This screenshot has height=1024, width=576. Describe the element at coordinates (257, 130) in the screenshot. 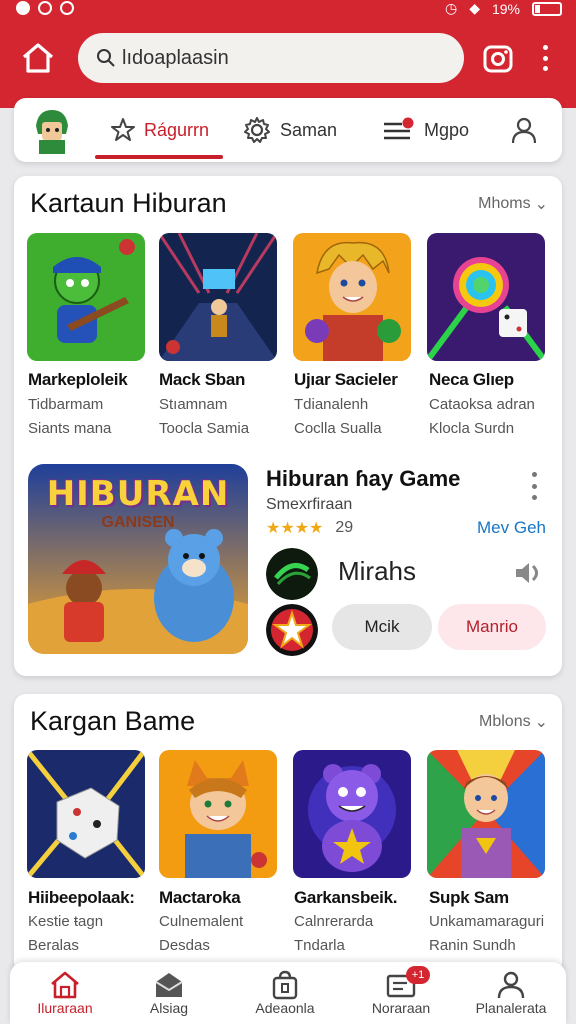

I see `gear-icon` at that location.